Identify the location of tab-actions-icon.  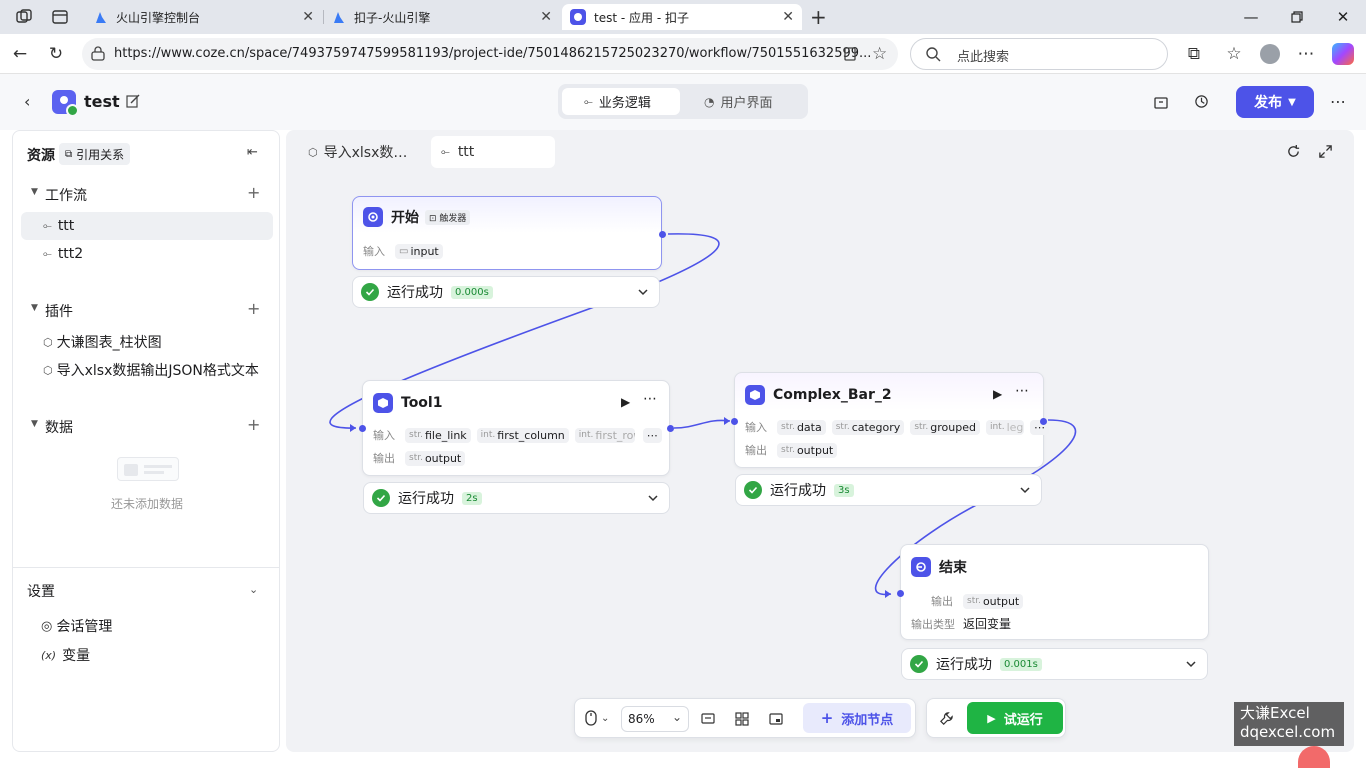
(60, 17).